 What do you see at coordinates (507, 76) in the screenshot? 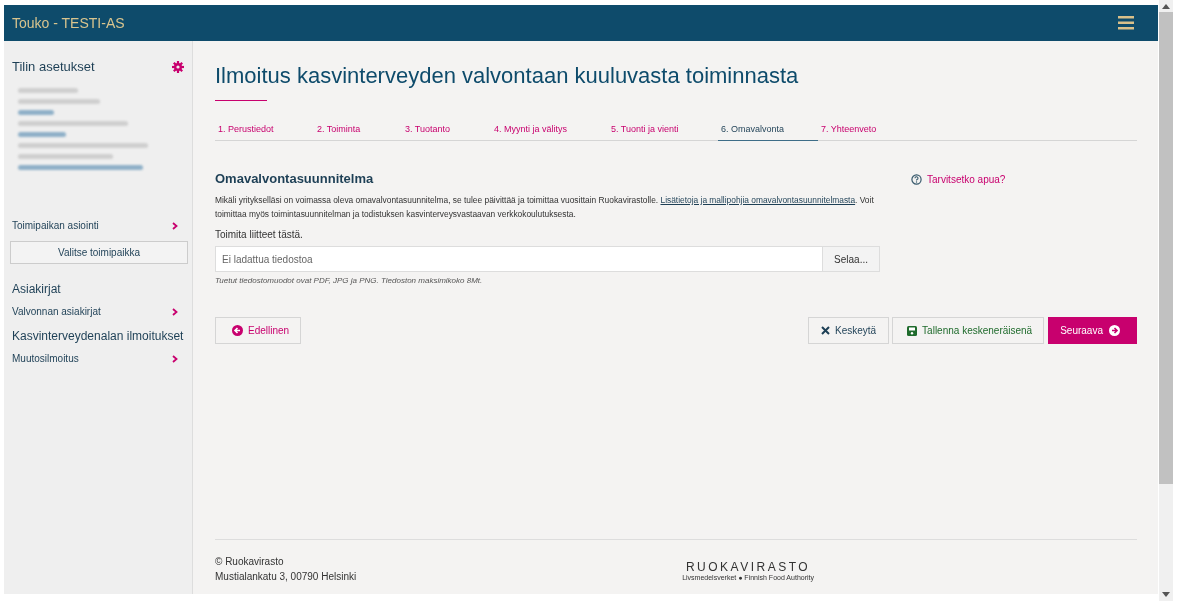
I see `page-title: Ilmoitus kasvinterveyden valvontaan kuuluvasta toiminnasta` at bounding box center [507, 76].